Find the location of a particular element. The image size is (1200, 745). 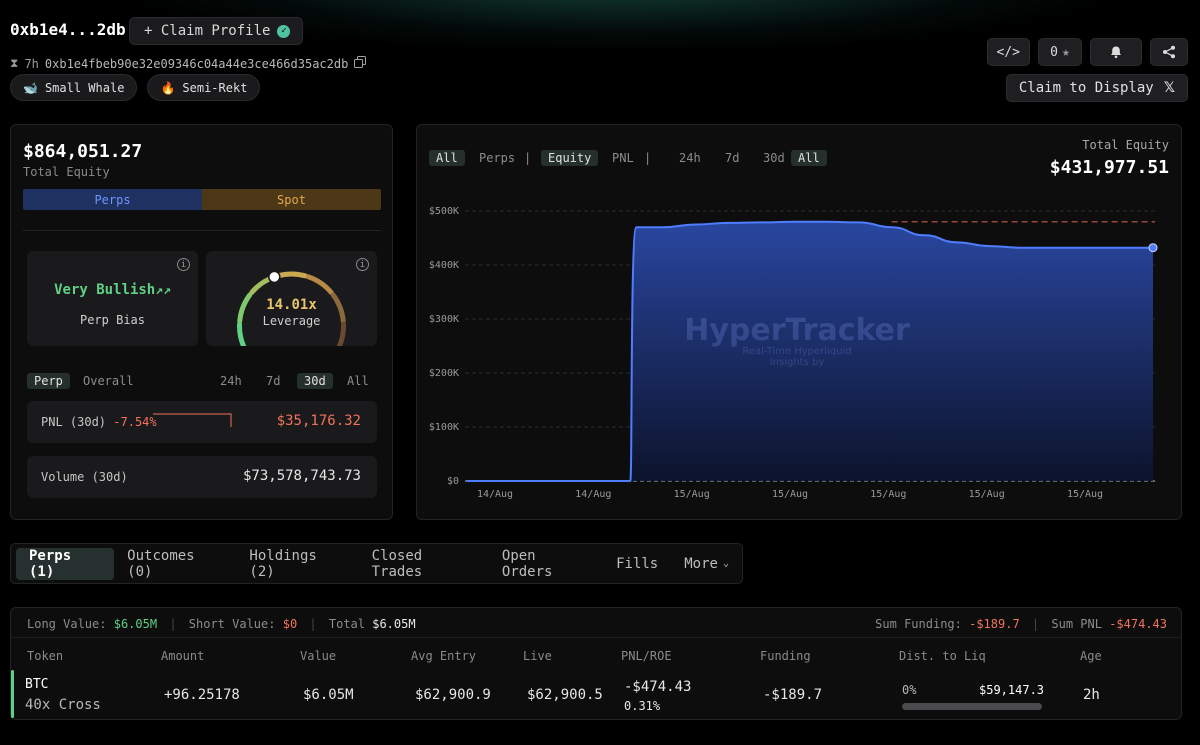

star-button: 0 ★ is located at coordinates (1060, 52).